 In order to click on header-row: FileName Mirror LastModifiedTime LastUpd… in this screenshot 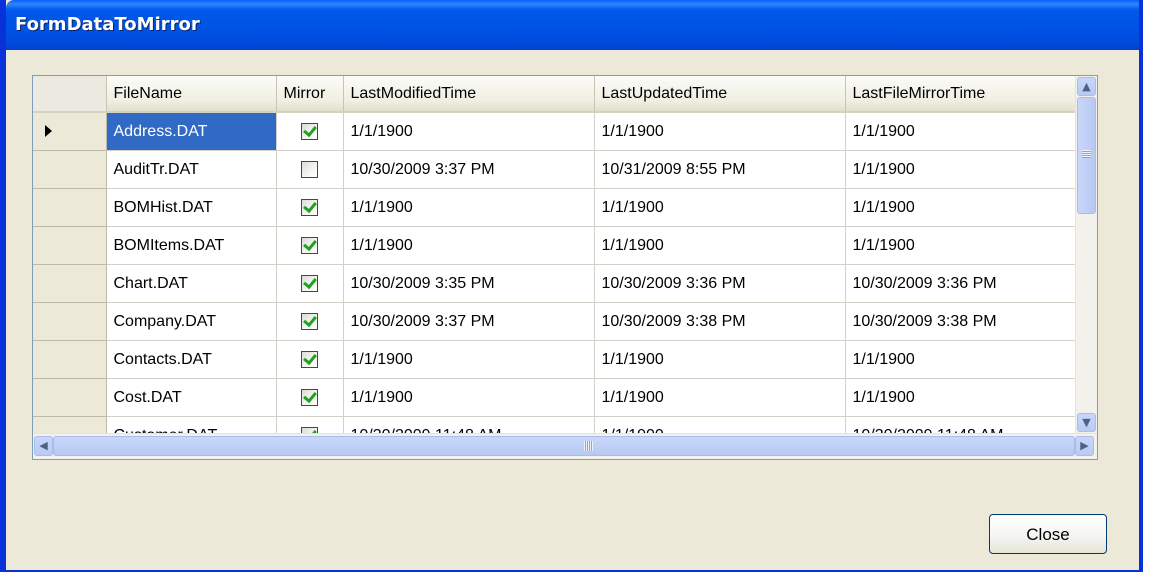, I will do `click(565, 94)`.